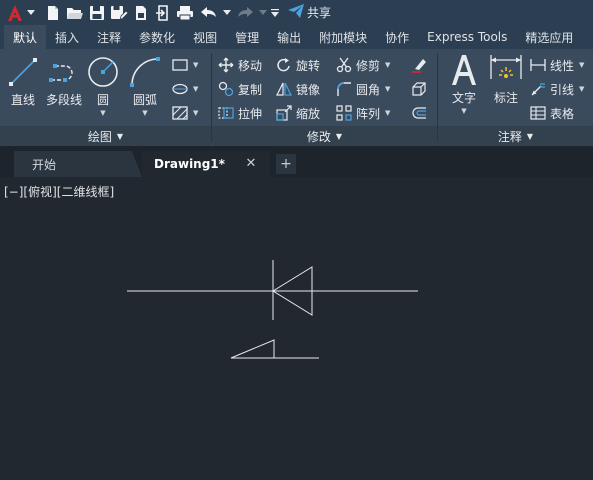 This screenshot has width=593, height=480. What do you see at coordinates (363, 113) in the screenshot?
I see `array-tool: 阵列 ▼` at bounding box center [363, 113].